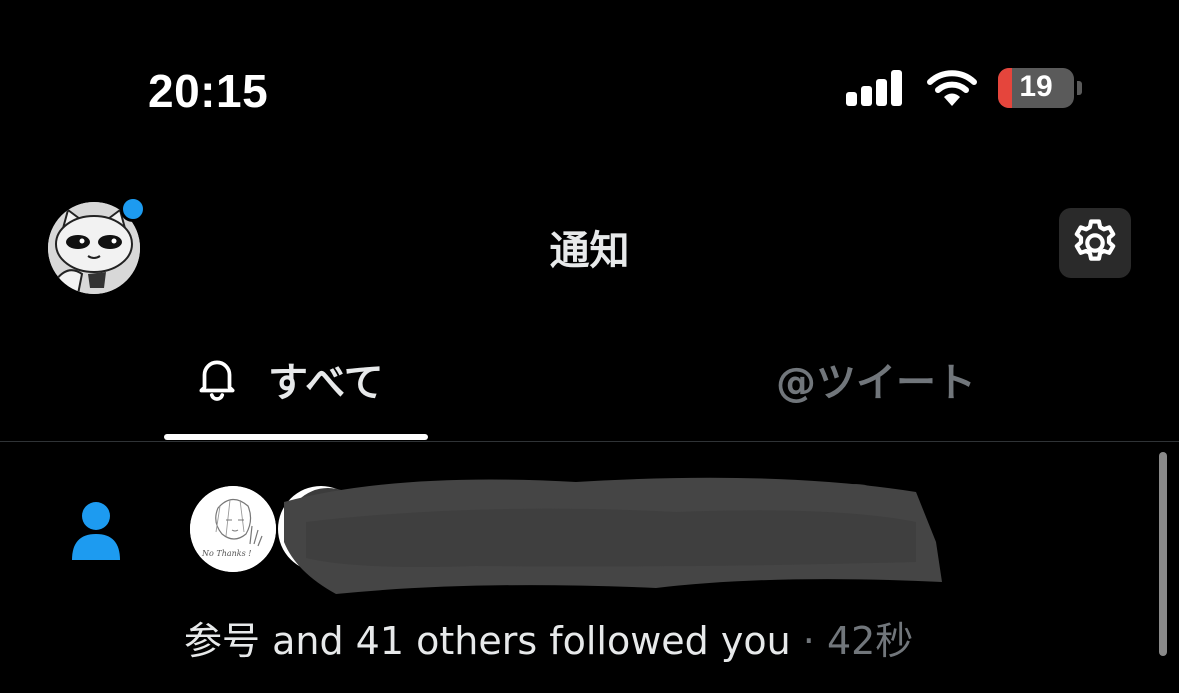 The image size is (1179, 693). I want to click on tab-mentions: @ツイート, so click(885, 380).